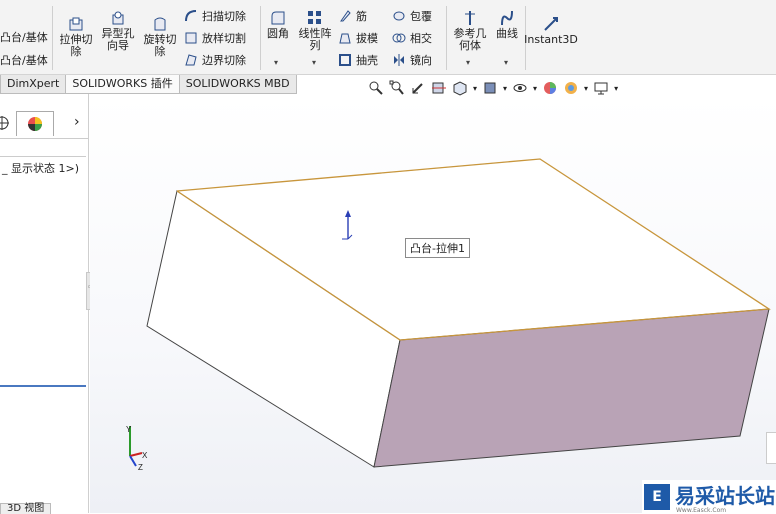 This screenshot has height=514, width=776. What do you see at coordinates (397, 88) in the screenshot?
I see `zoom-to-area-icon` at bounding box center [397, 88].